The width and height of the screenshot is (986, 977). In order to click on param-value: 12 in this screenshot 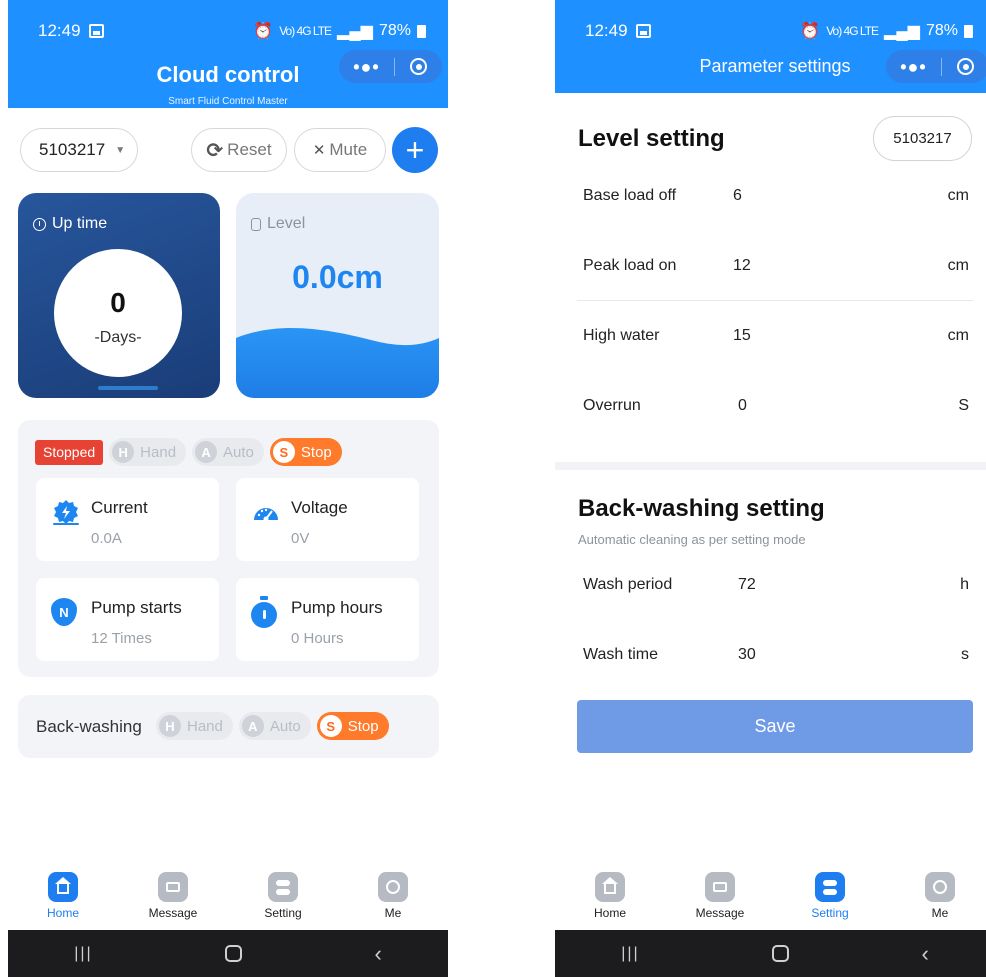, I will do `click(742, 266)`.